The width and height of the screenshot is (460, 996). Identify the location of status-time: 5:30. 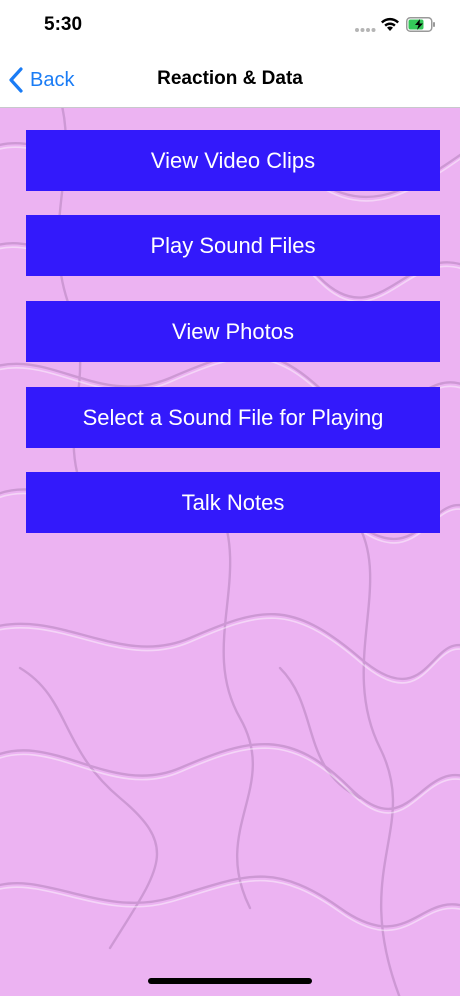
(63, 24).